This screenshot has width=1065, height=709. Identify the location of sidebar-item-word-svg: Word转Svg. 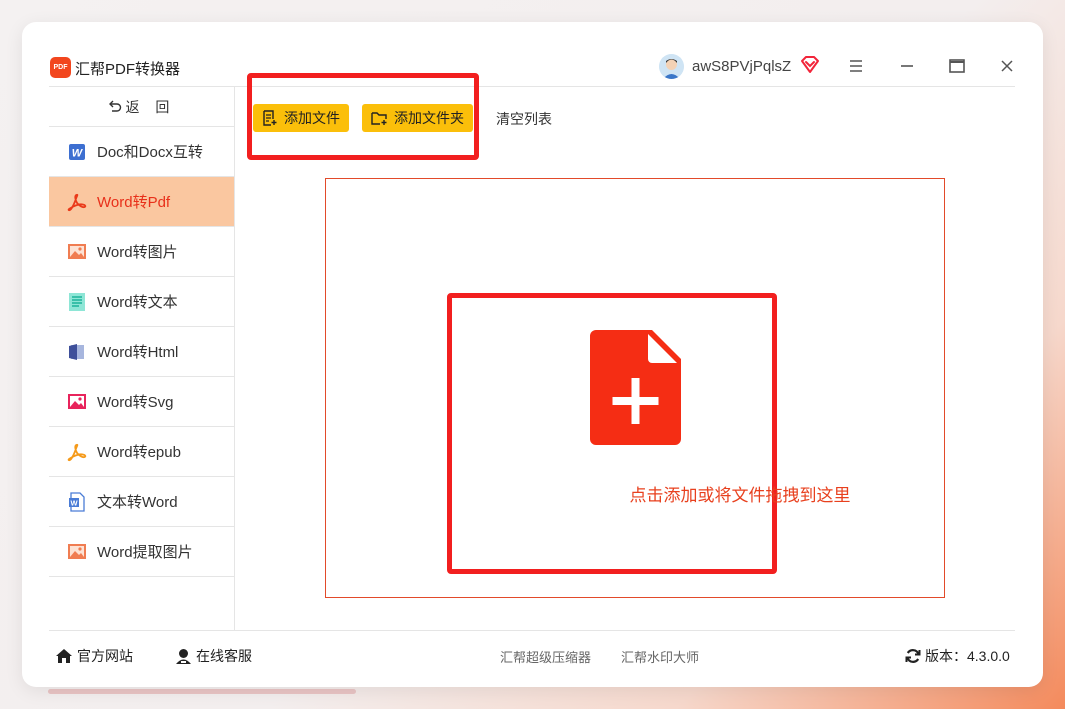
(141, 402).